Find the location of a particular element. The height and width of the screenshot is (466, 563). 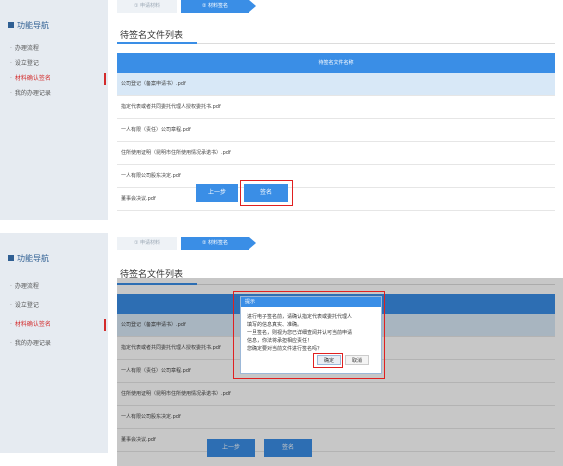

ok-highlight-box is located at coordinates (328, 360).